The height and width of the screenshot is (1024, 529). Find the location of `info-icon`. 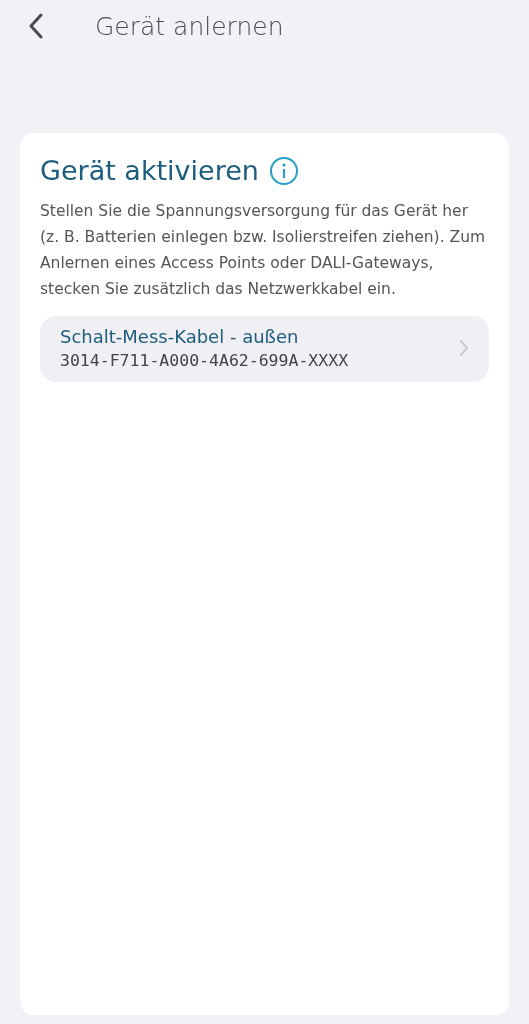

info-icon is located at coordinates (283, 170).